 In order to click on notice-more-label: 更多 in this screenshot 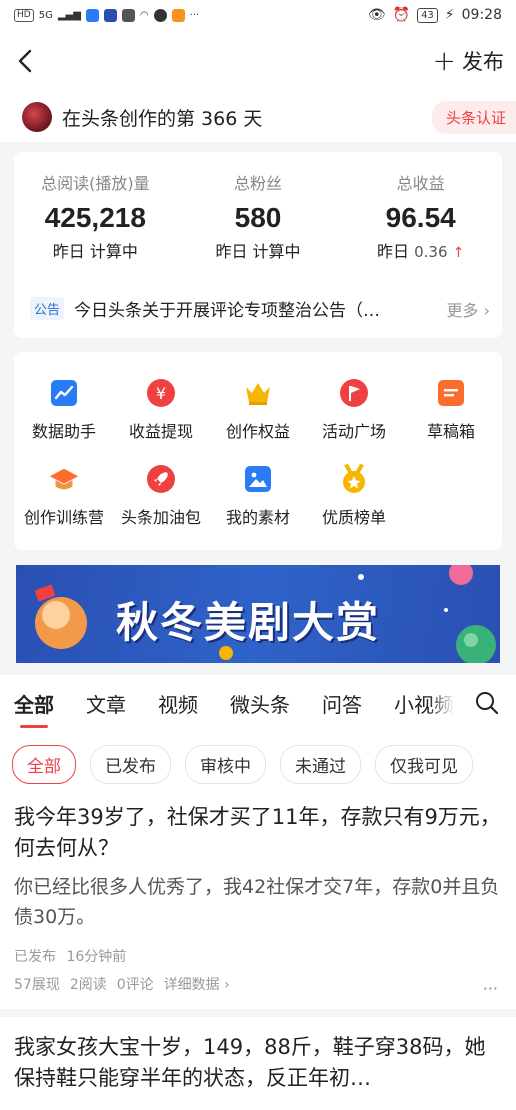, I will do `click(462, 310)`.